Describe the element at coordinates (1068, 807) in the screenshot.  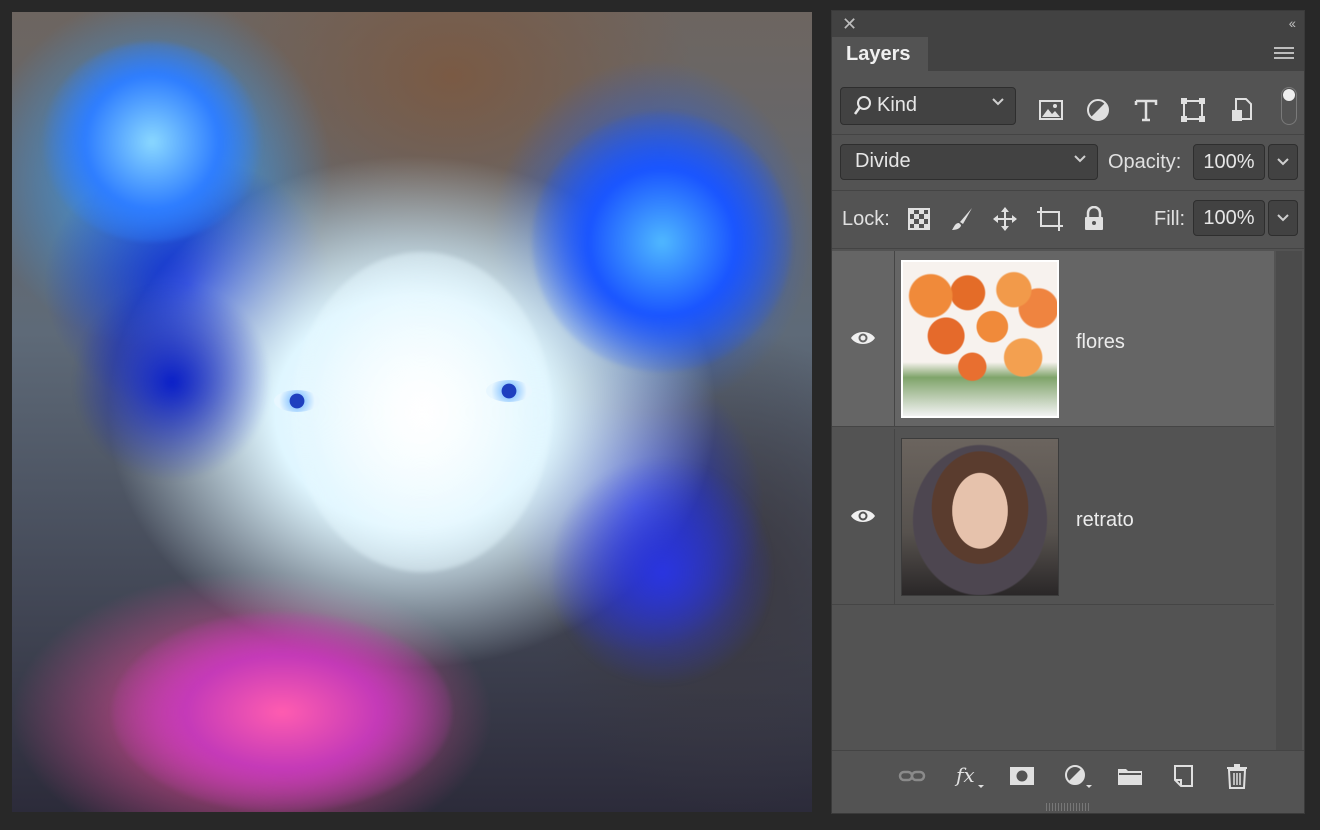
I see `resize-grip` at that location.